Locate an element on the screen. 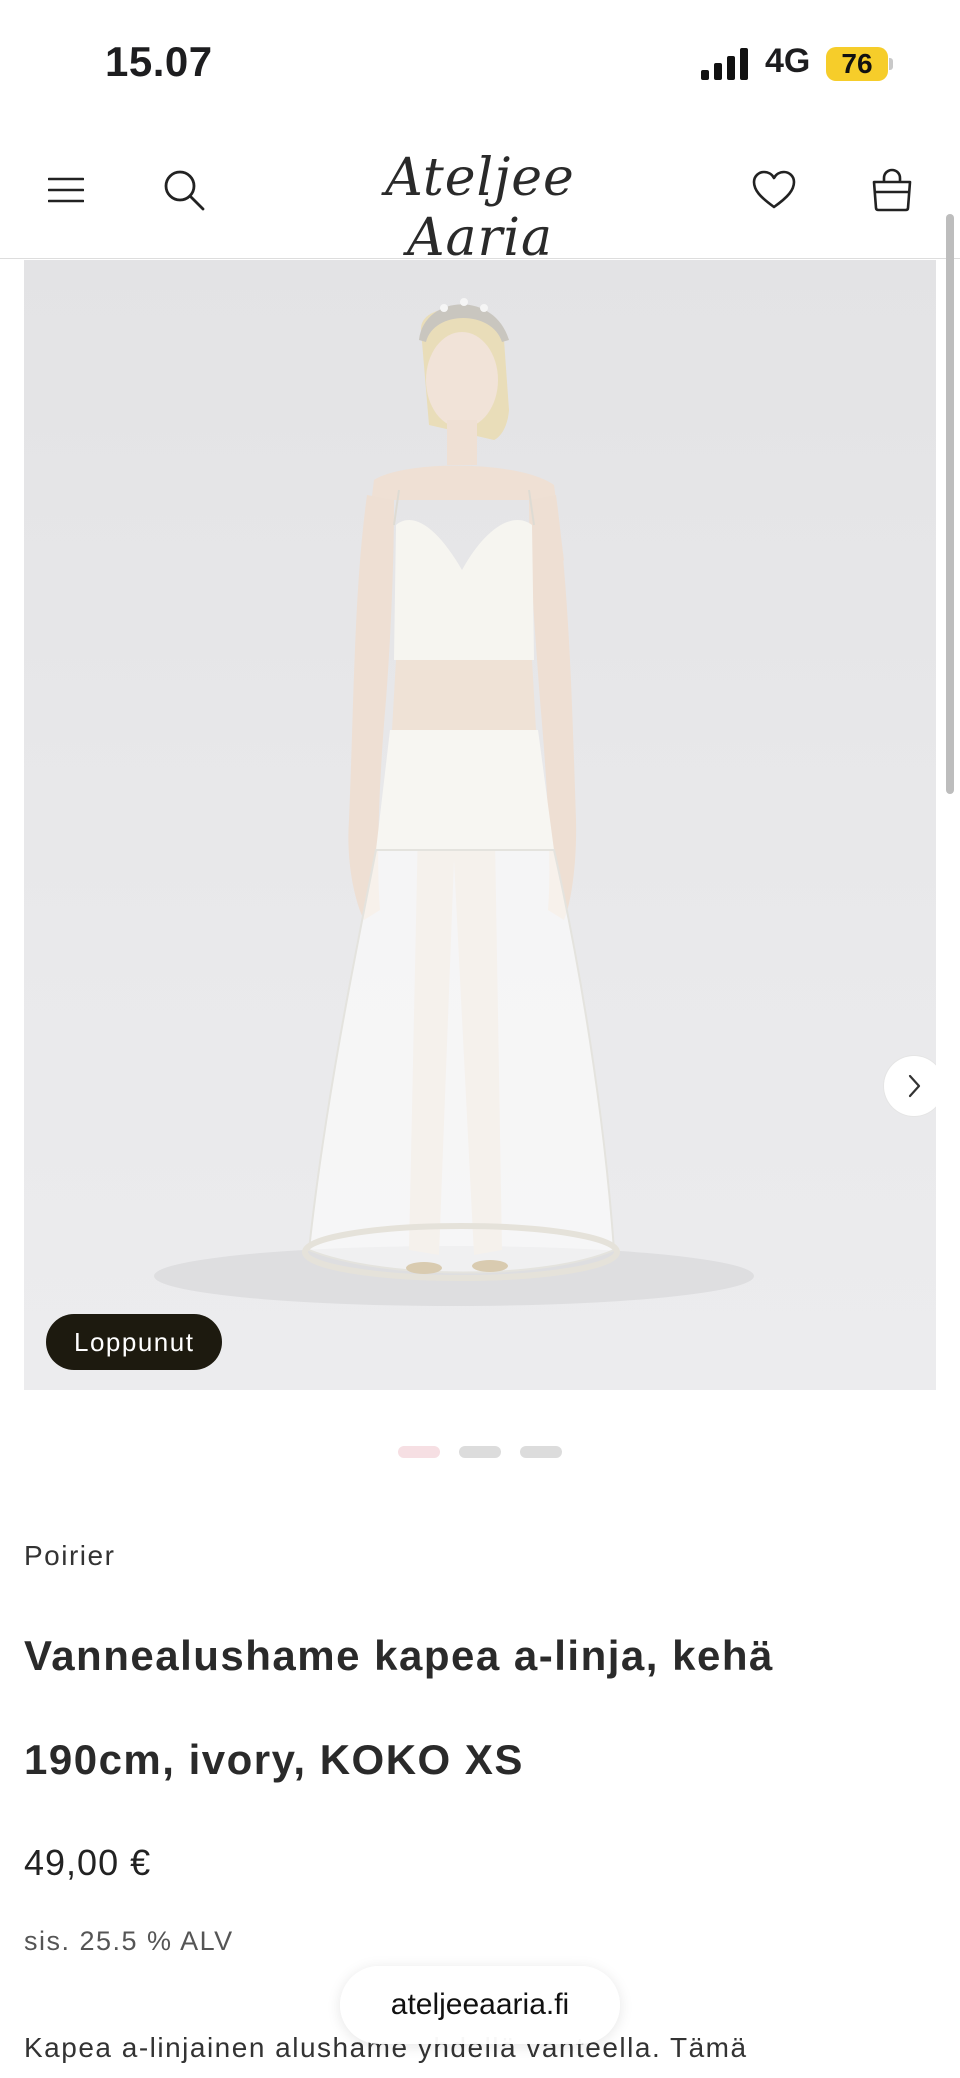 The image size is (960, 2078). status-time: 15.07 is located at coordinates (159, 61).